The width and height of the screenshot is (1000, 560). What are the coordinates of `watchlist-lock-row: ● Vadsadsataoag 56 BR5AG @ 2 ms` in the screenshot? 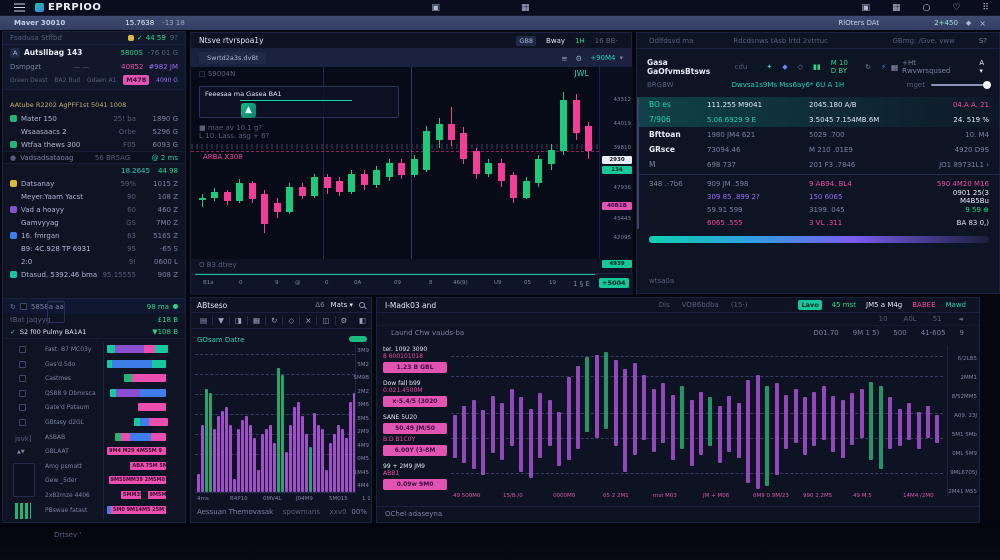 It's located at (94, 157).